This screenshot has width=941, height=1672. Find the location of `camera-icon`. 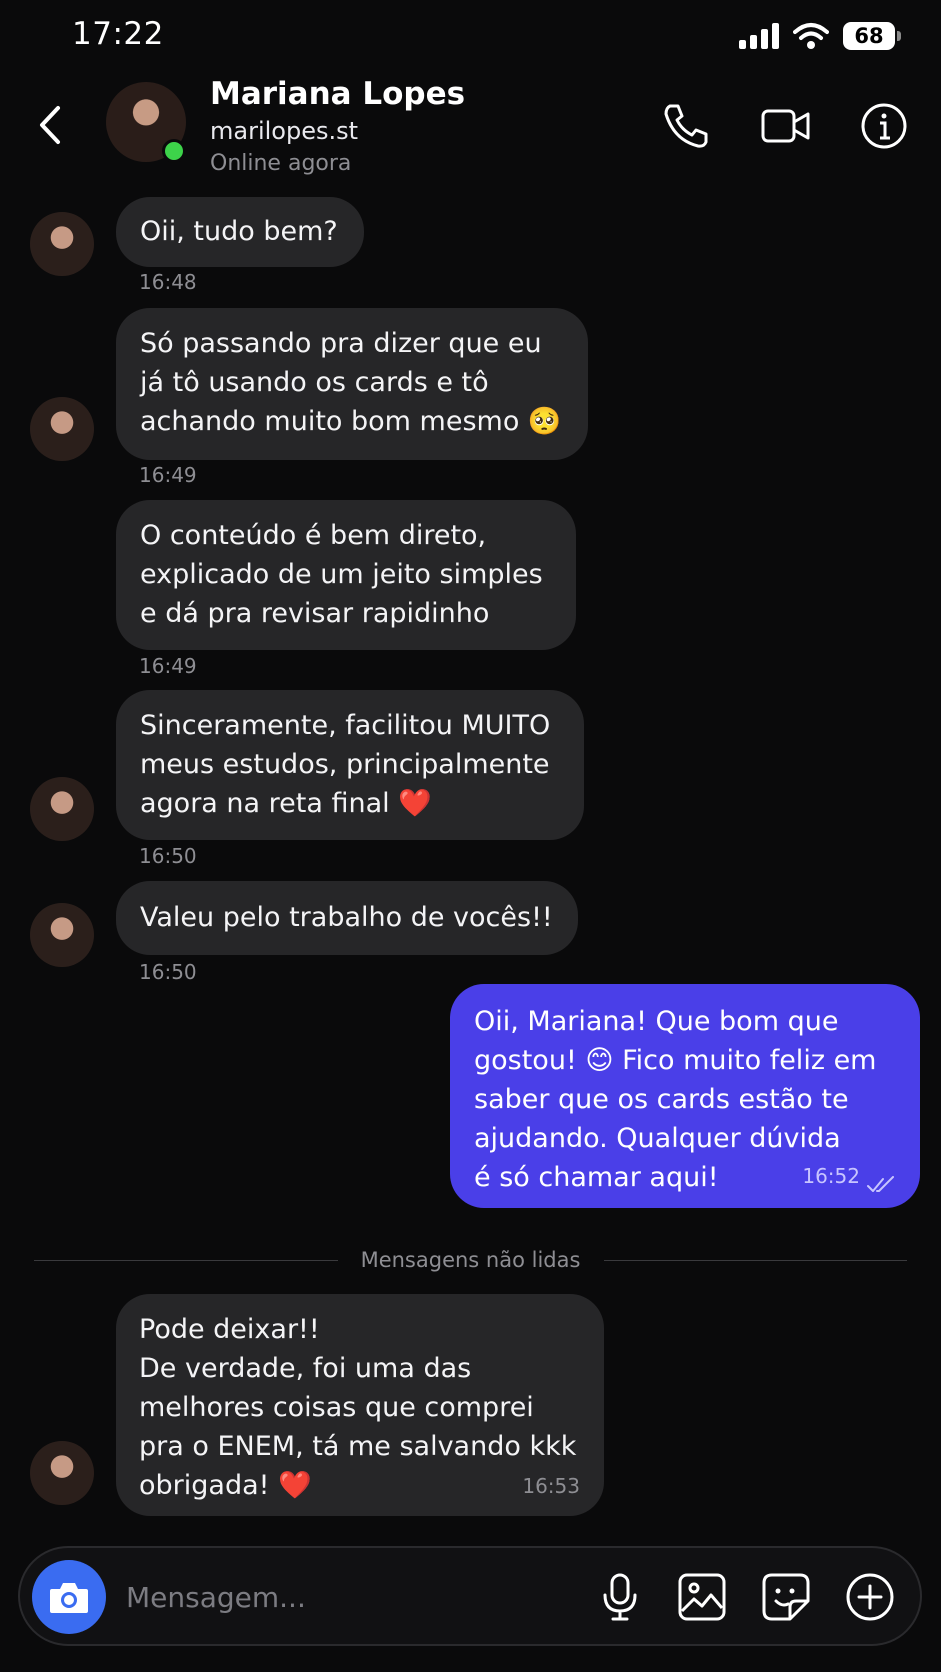

camera-icon is located at coordinates (69, 1598).